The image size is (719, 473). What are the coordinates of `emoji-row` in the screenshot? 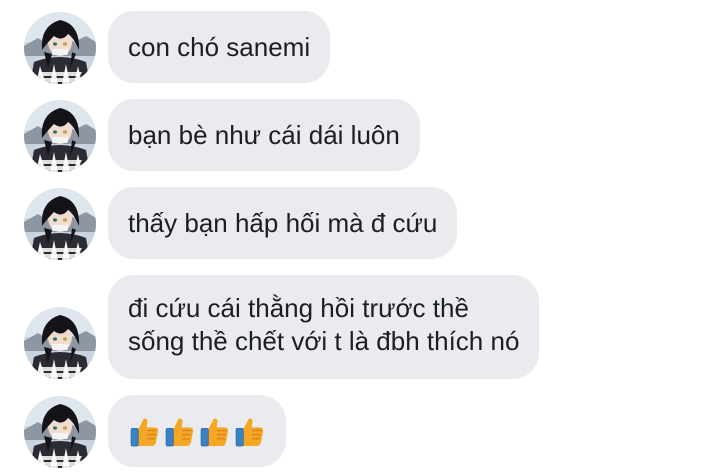 It's located at (197, 431).